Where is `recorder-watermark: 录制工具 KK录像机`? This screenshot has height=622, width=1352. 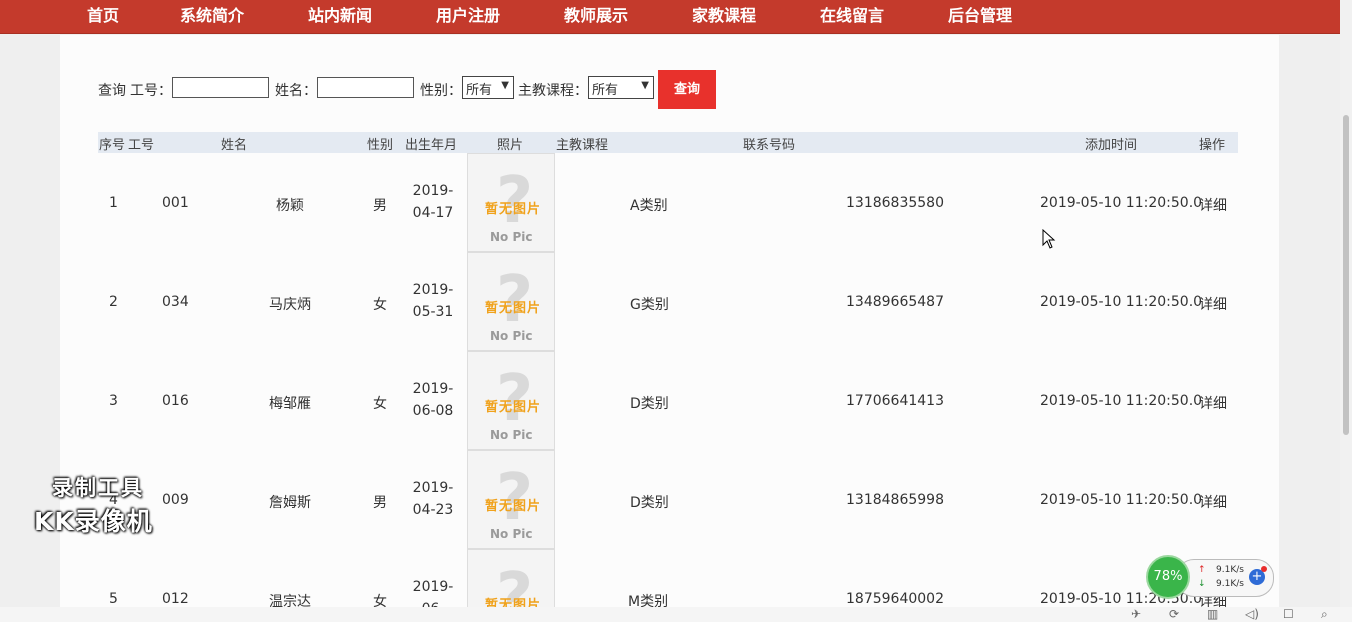
recorder-watermark: 录制工具 KK录像机 is located at coordinates (93, 505).